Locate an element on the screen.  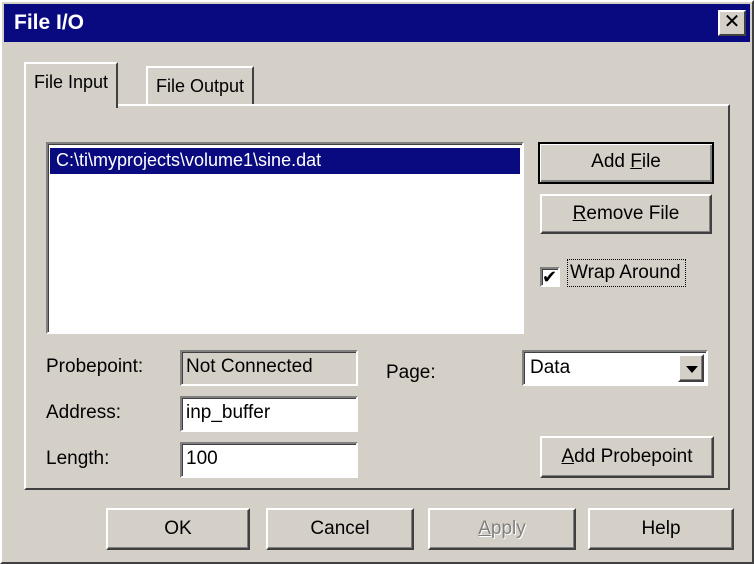
add-file-label: Add File is located at coordinates (626, 161).